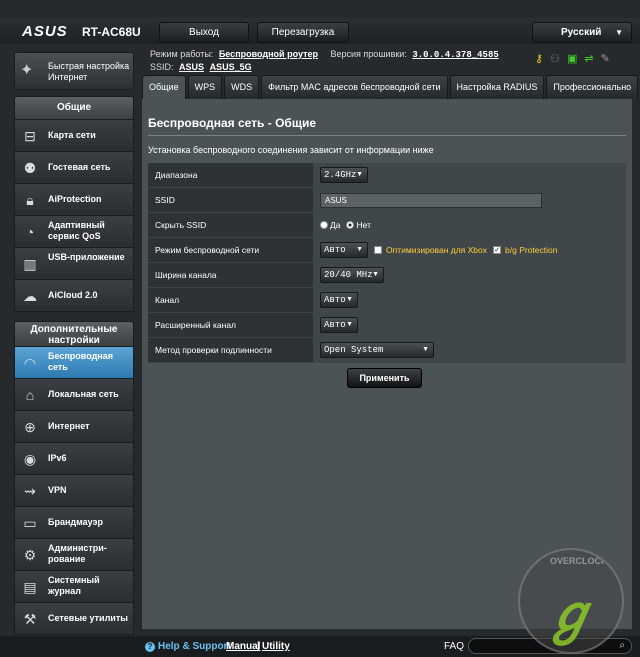 This screenshot has width=640, height=657. What do you see at coordinates (188, 646) in the screenshot?
I see `help-support-link: ? Help & Support` at bounding box center [188, 646].